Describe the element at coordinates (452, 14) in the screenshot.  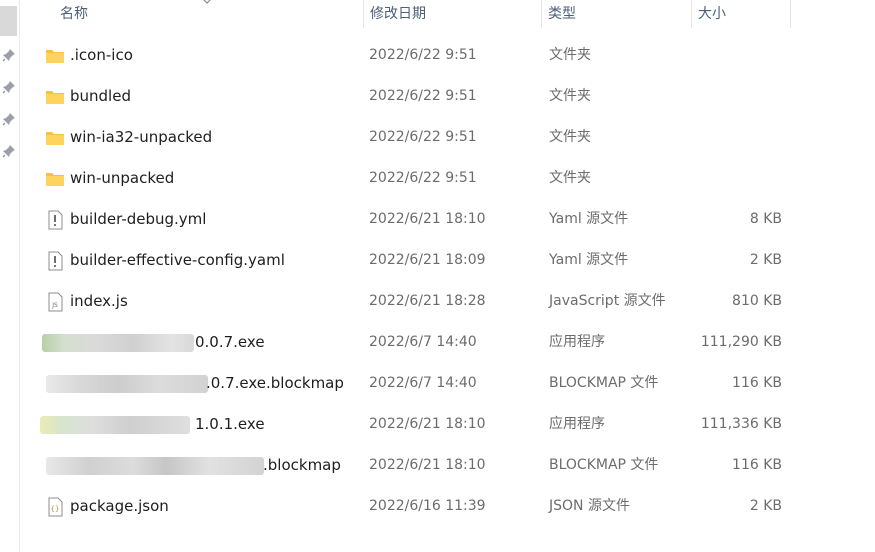
I see `column-header-date: 修改日期` at that location.